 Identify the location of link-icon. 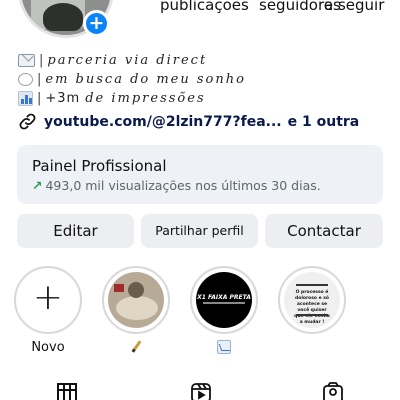
(27, 121).